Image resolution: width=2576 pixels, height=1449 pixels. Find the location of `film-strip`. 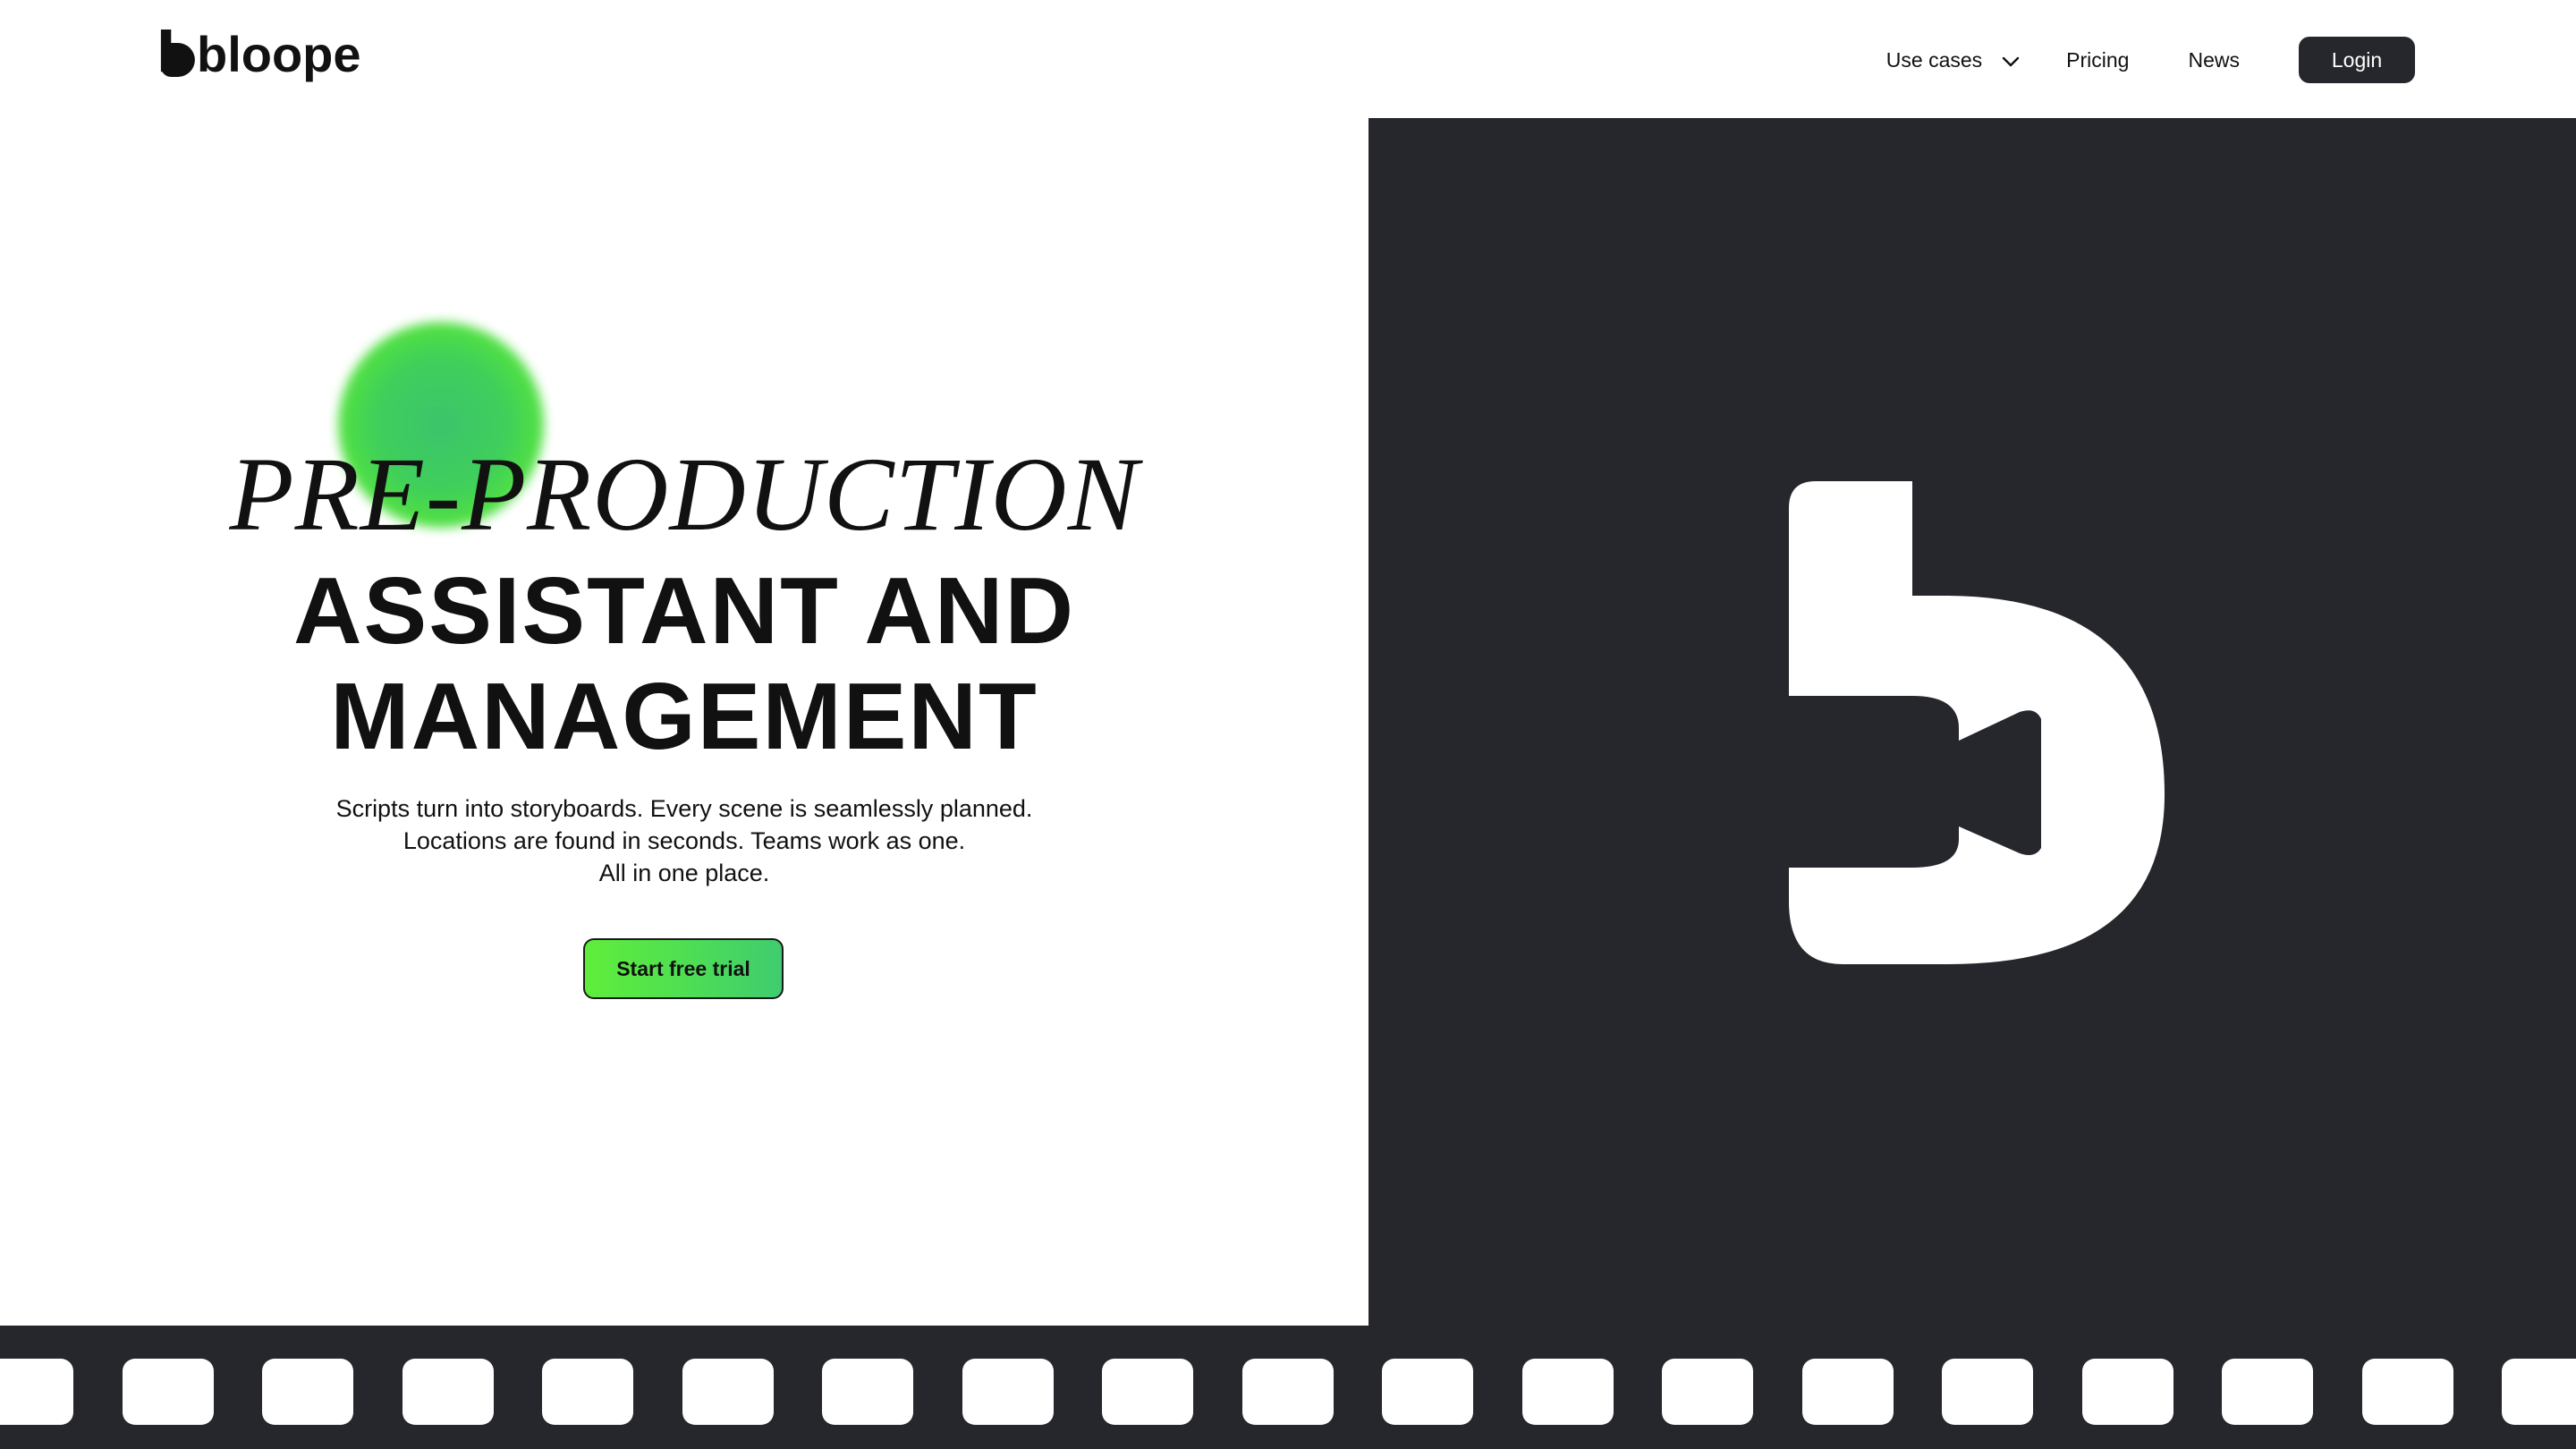

film-strip is located at coordinates (1288, 1387).